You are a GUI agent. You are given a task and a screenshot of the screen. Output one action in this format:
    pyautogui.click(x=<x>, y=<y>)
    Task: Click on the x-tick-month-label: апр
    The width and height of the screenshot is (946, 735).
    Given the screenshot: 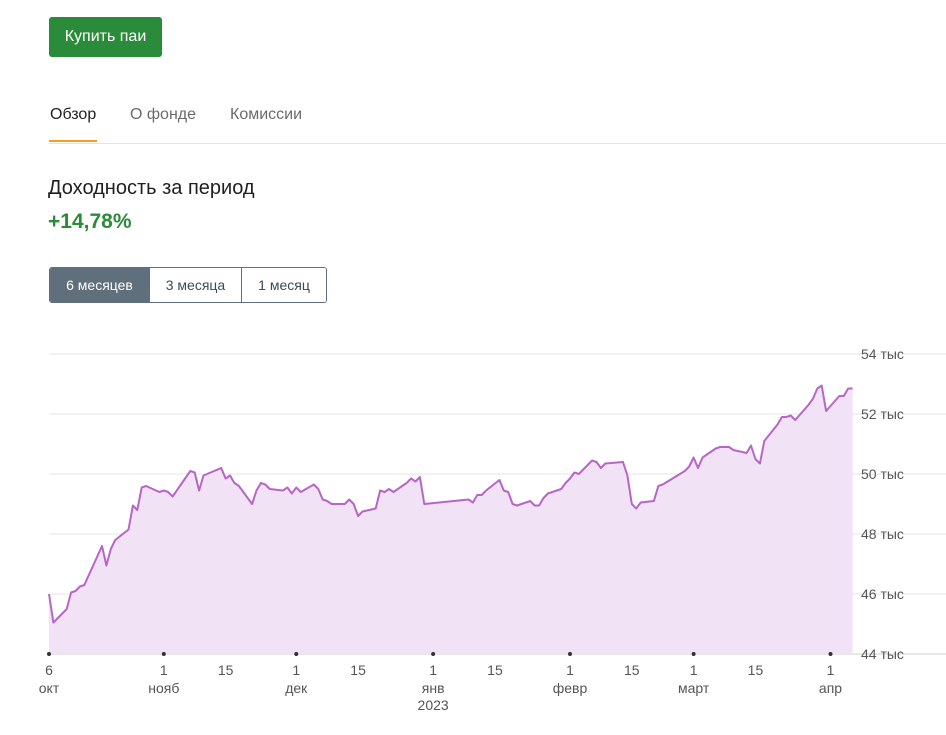 What is the action you would take?
    pyautogui.click(x=830, y=688)
    